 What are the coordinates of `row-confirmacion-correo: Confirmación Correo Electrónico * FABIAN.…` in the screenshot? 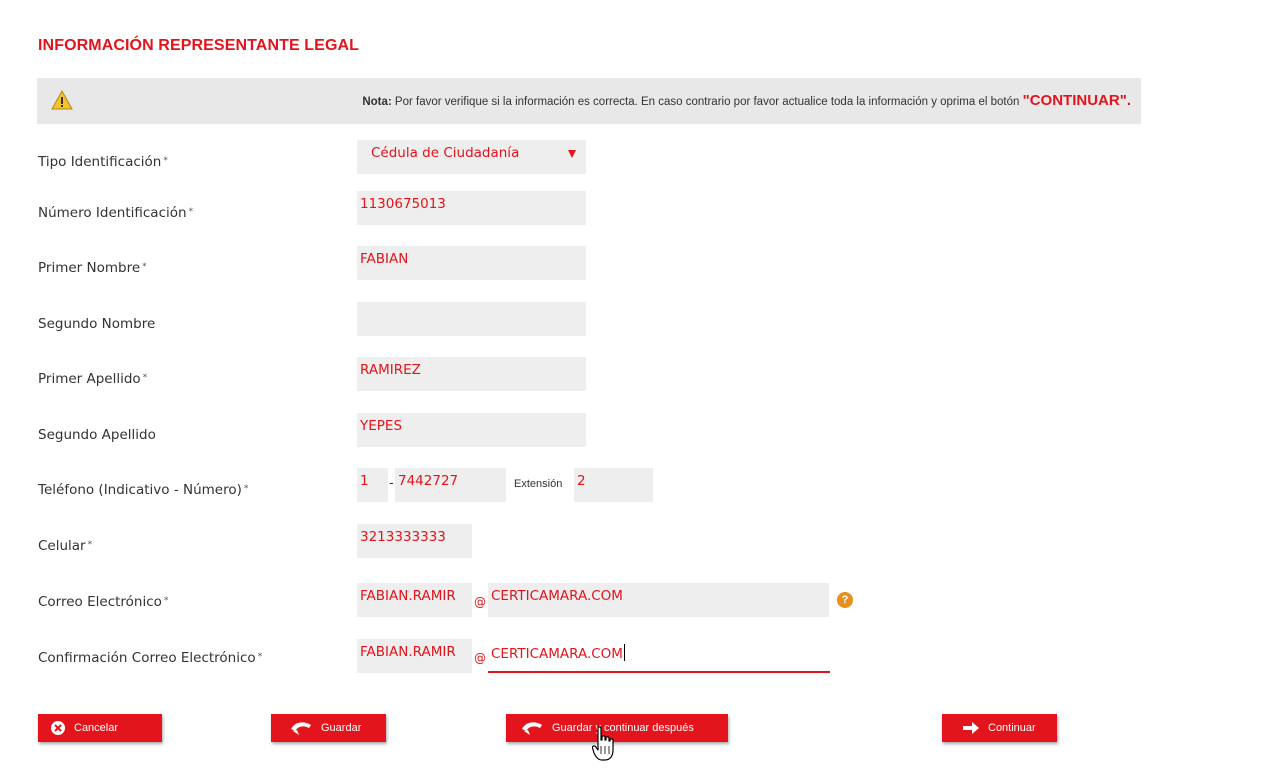 It's located at (500, 654).